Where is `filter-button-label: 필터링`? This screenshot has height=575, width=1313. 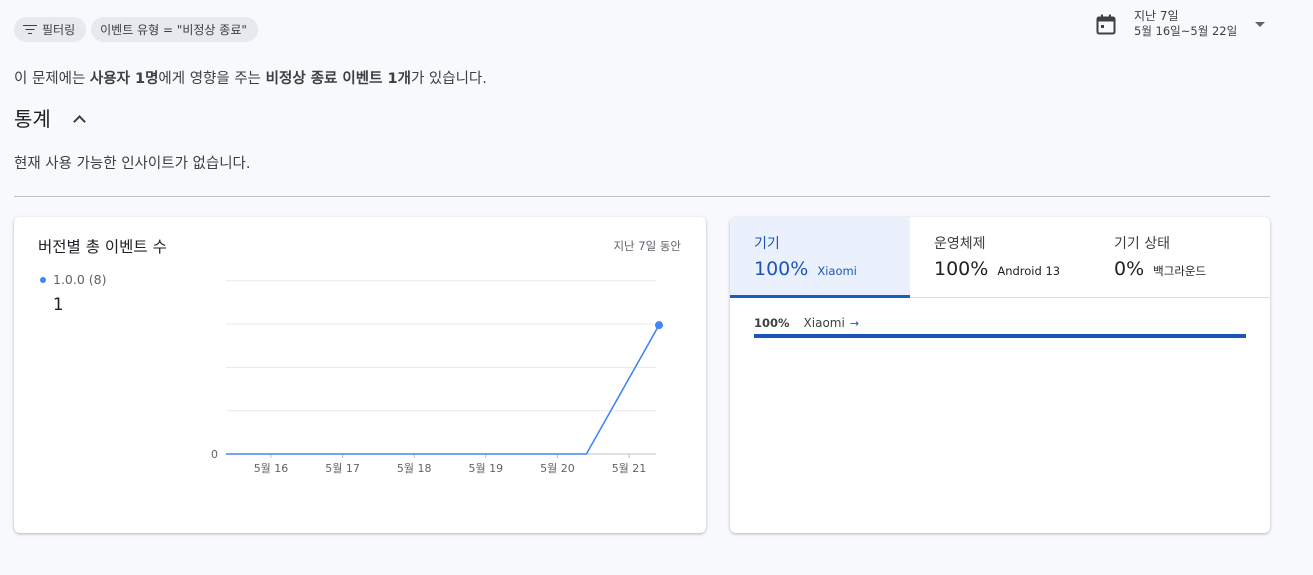 filter-button-label: 필터링 is located at coordinates (59, 30).